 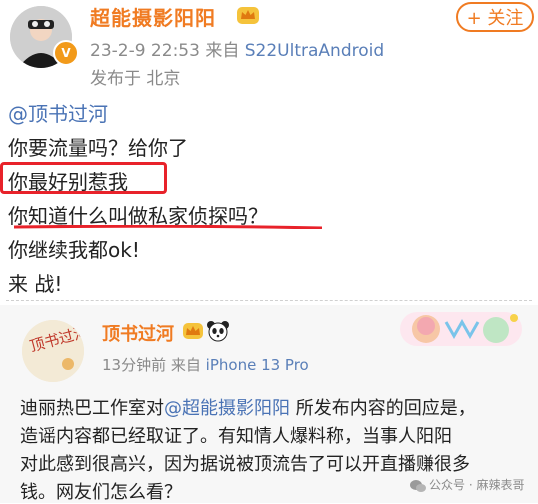 What do you see at coordinates (418, 485) in the screenshot?
I see `wechat-icon` at bounding box center [418, 485].